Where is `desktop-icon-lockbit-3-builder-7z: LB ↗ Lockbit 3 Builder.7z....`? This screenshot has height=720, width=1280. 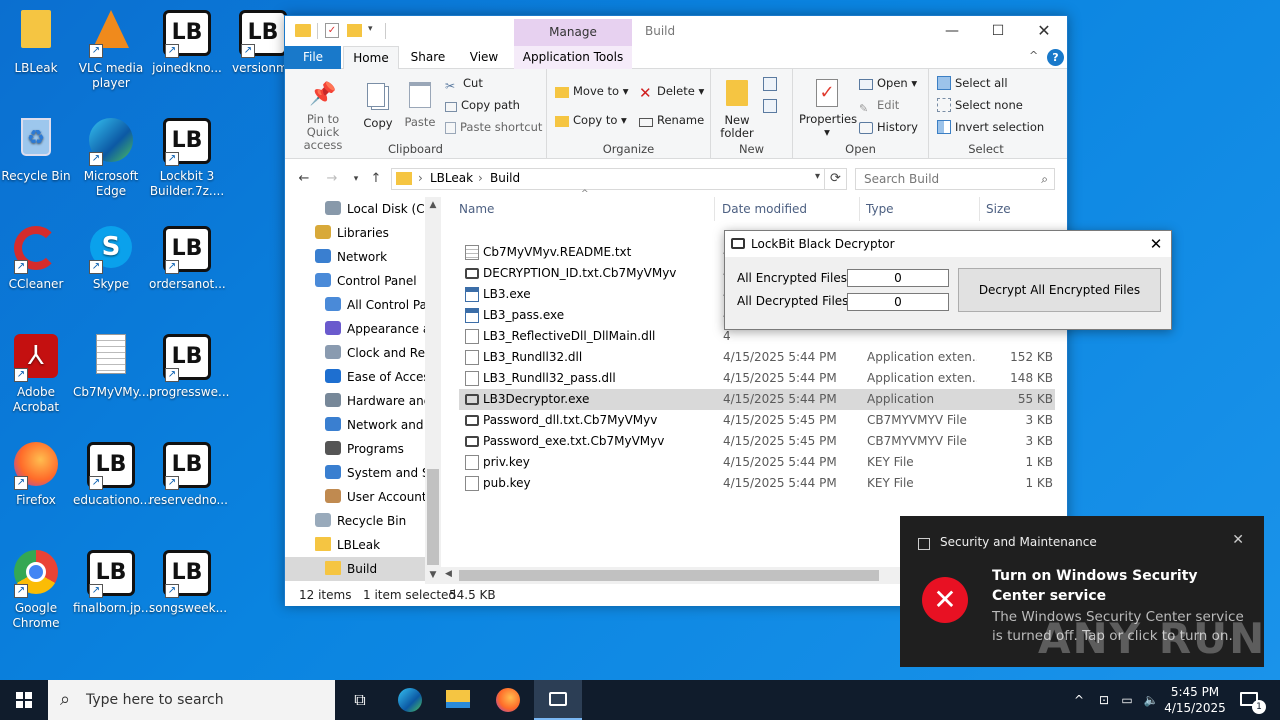
desktop-icon-lockbit-3-builder-7z: LB ↗ Lockbit 3 Builder.7z.... is located at coordinates (187, 155).